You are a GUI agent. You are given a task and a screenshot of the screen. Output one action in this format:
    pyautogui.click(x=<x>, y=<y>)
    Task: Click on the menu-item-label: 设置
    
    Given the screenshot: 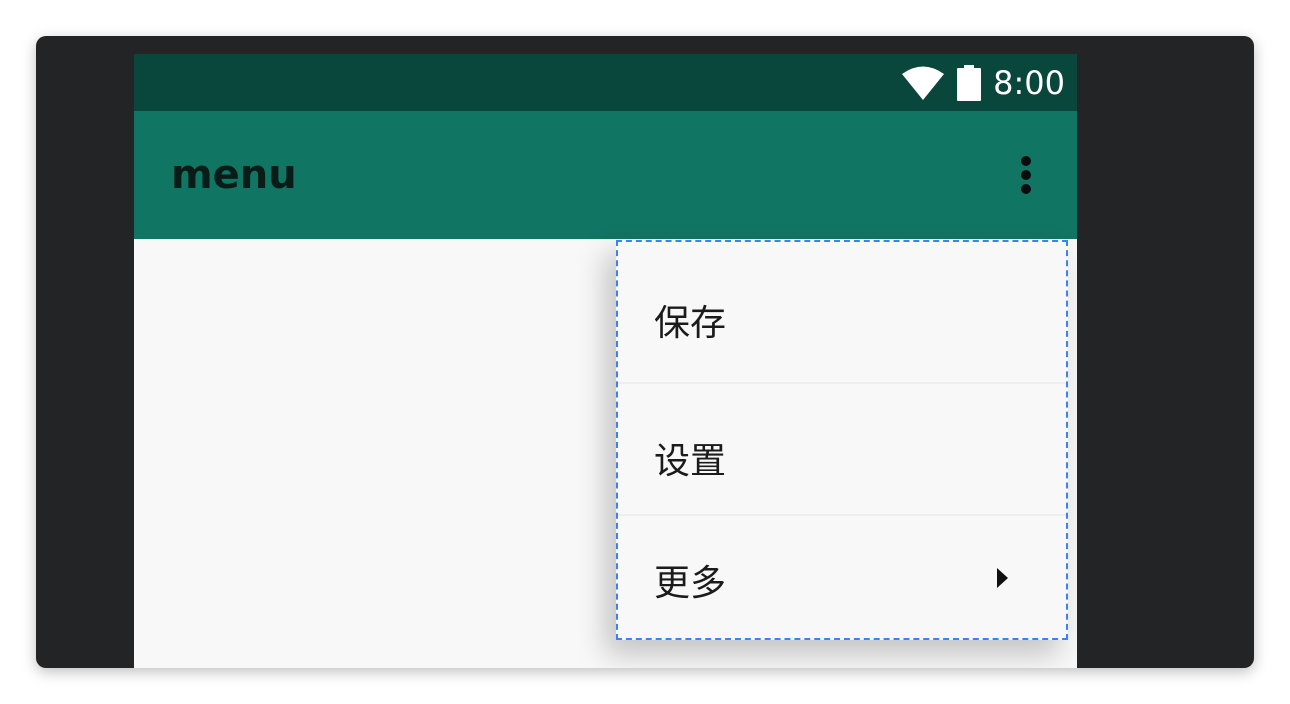 What is the action you would take?
    pyautogui.click(x=690, y=461)
    